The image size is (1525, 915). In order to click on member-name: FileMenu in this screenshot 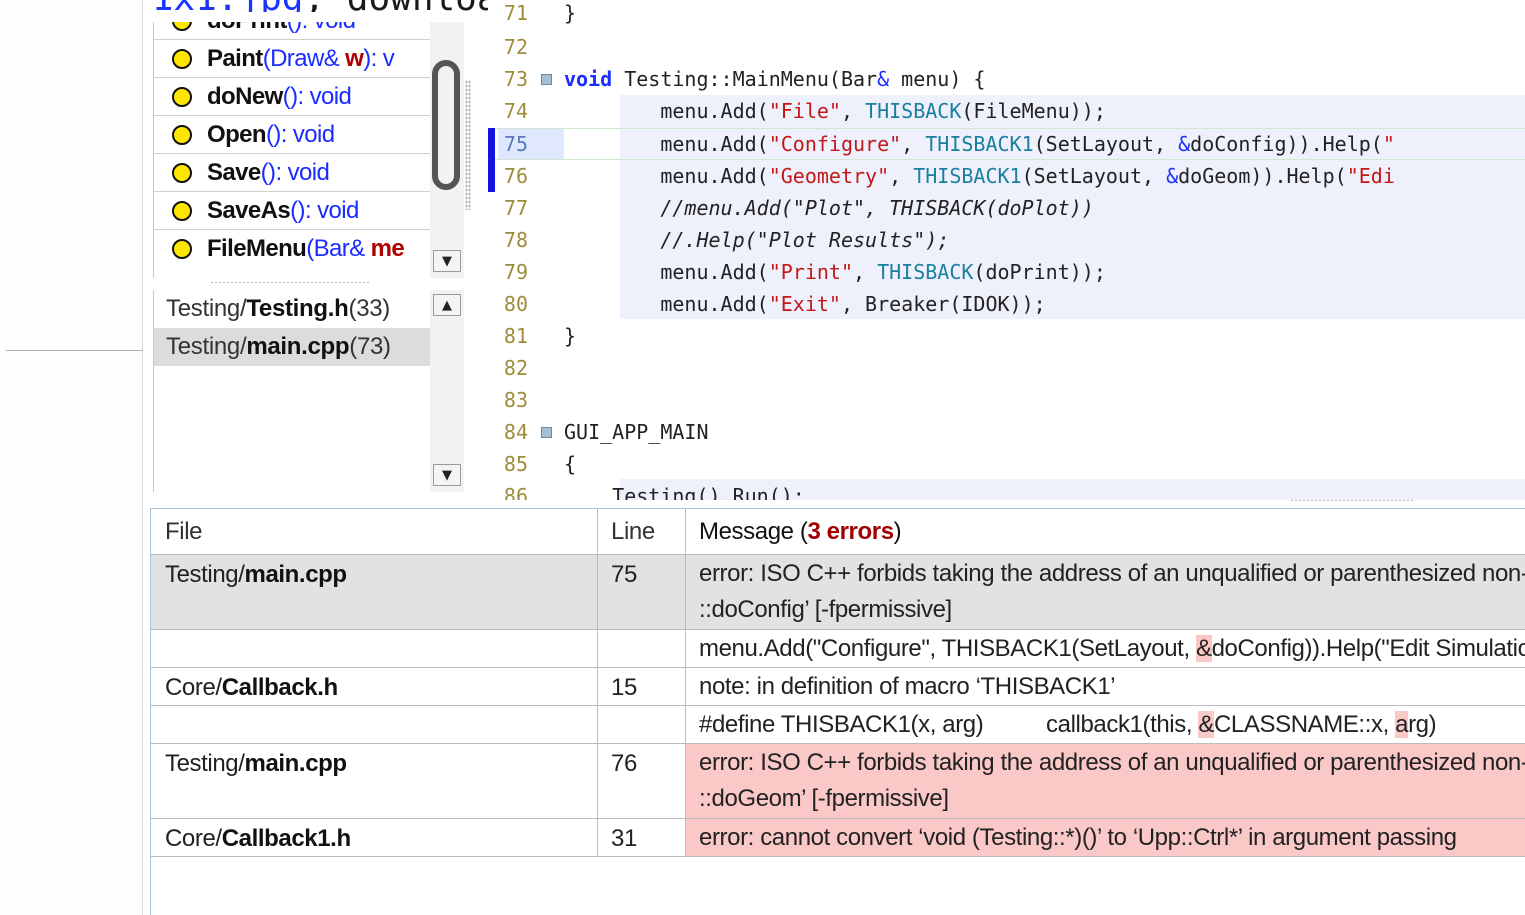, I will do `click(257, 248)`.